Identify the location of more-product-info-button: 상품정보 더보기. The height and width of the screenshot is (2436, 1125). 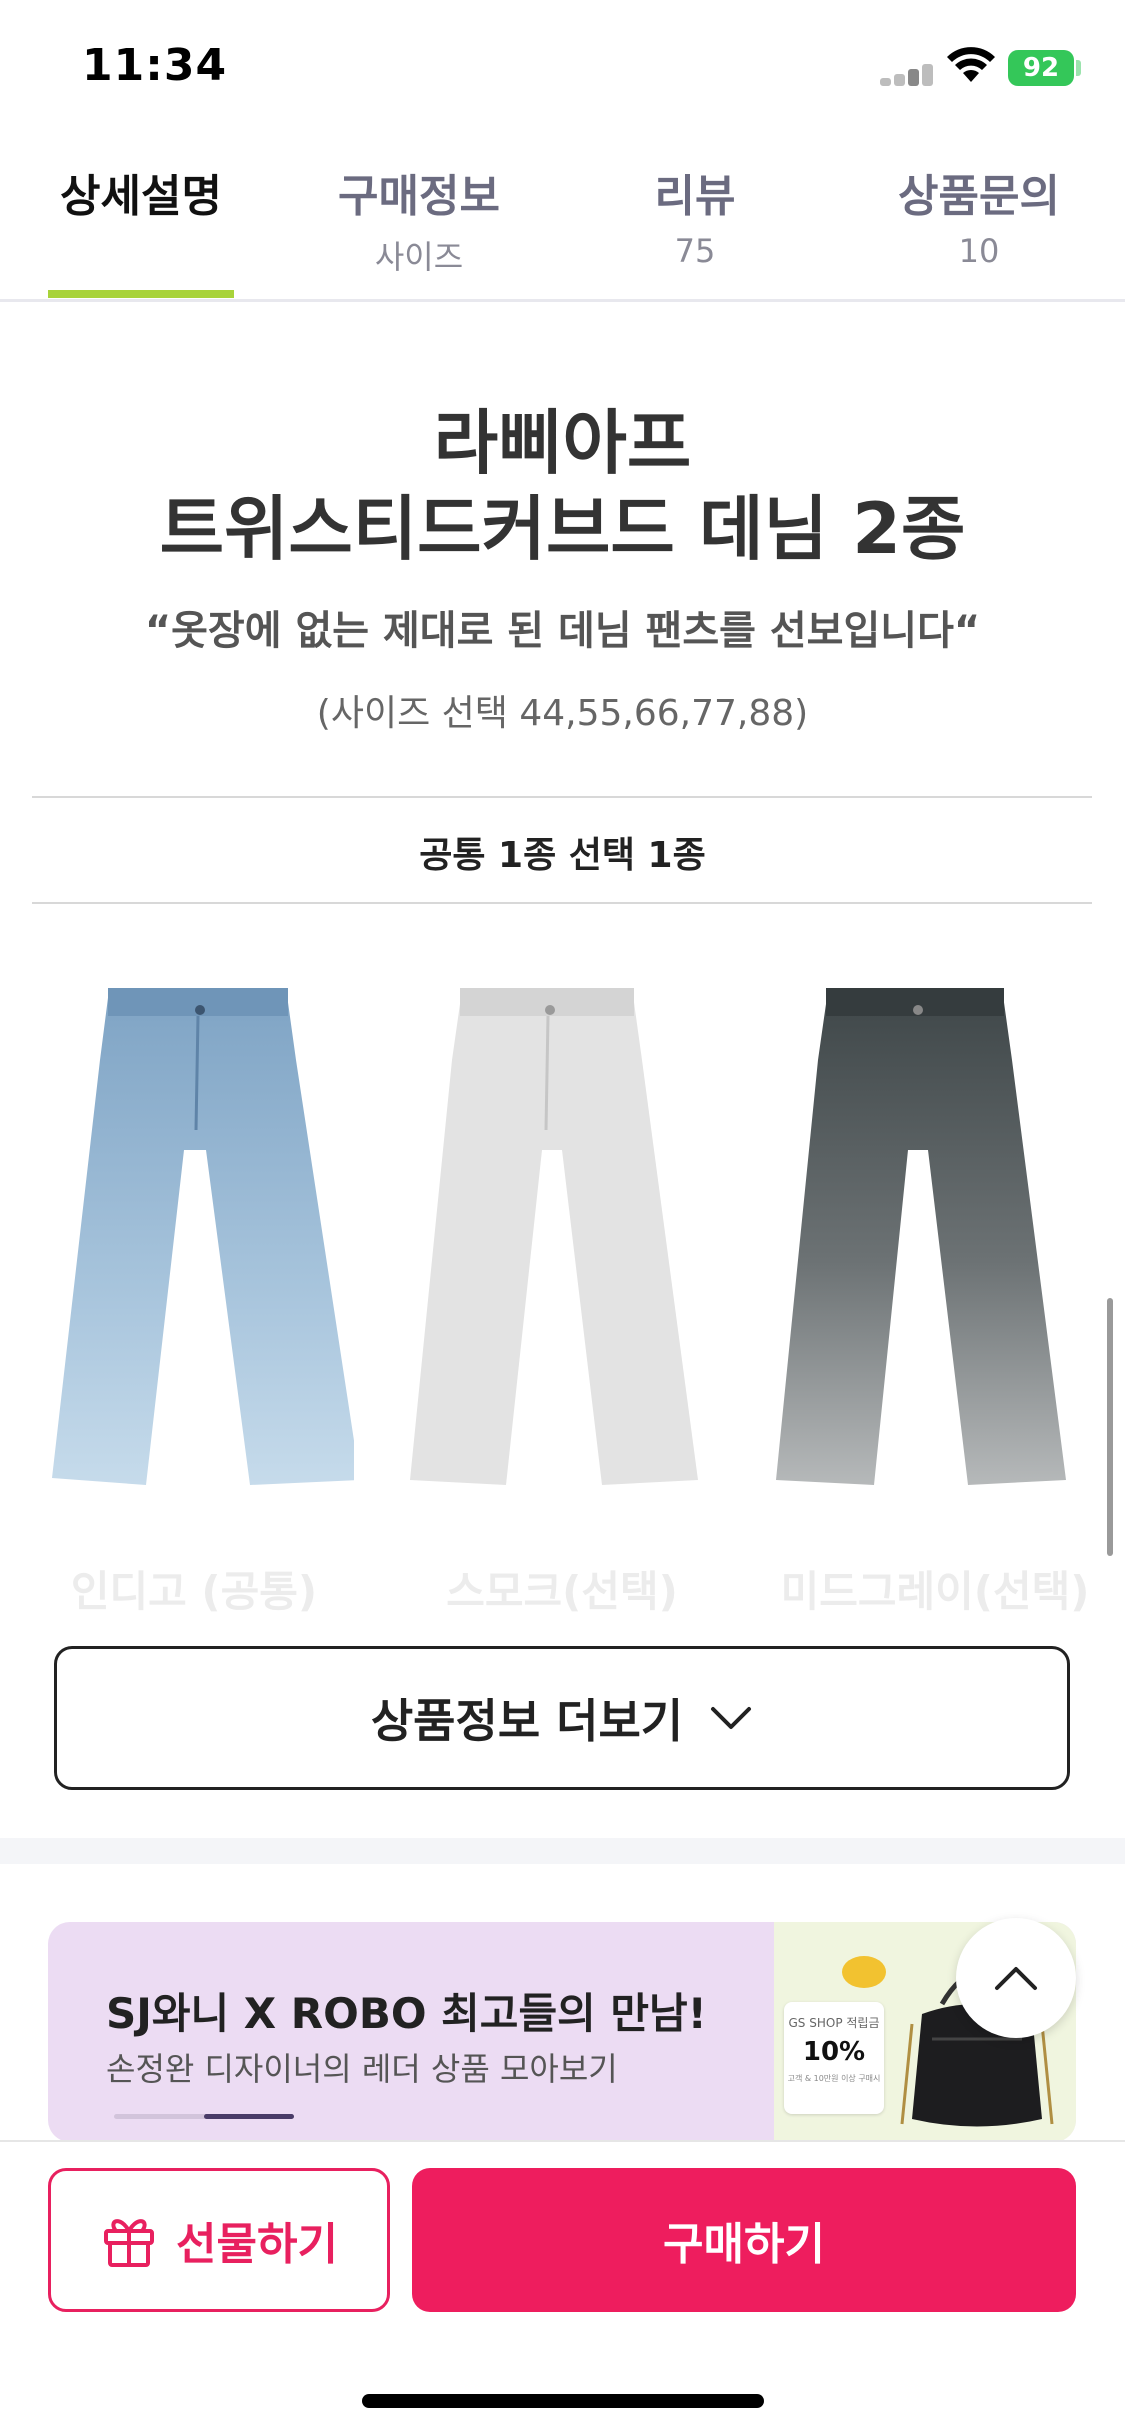
(562, 1718).